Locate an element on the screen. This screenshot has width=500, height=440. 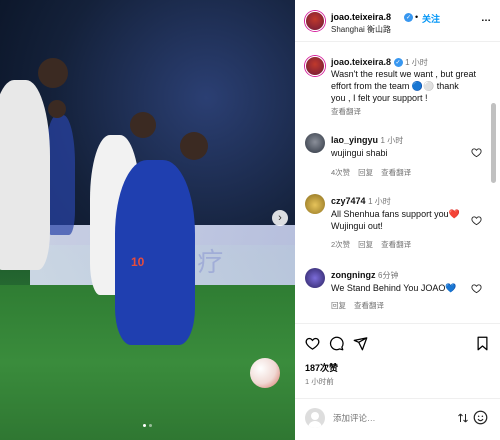
carousel-dot is located at coordinates (150, 425).